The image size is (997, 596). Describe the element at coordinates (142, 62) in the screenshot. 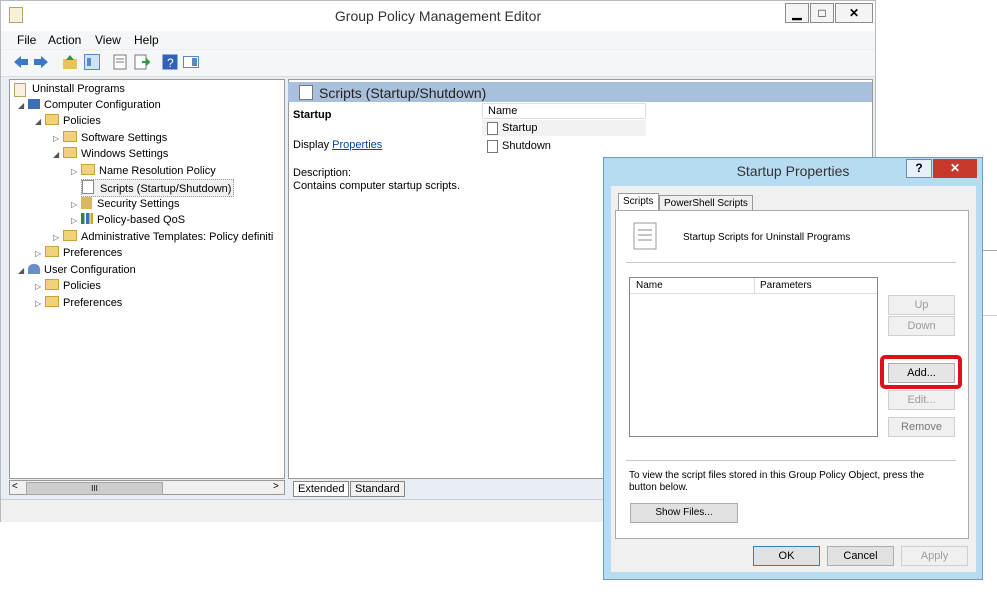

I see `export-list-icon` at that location.